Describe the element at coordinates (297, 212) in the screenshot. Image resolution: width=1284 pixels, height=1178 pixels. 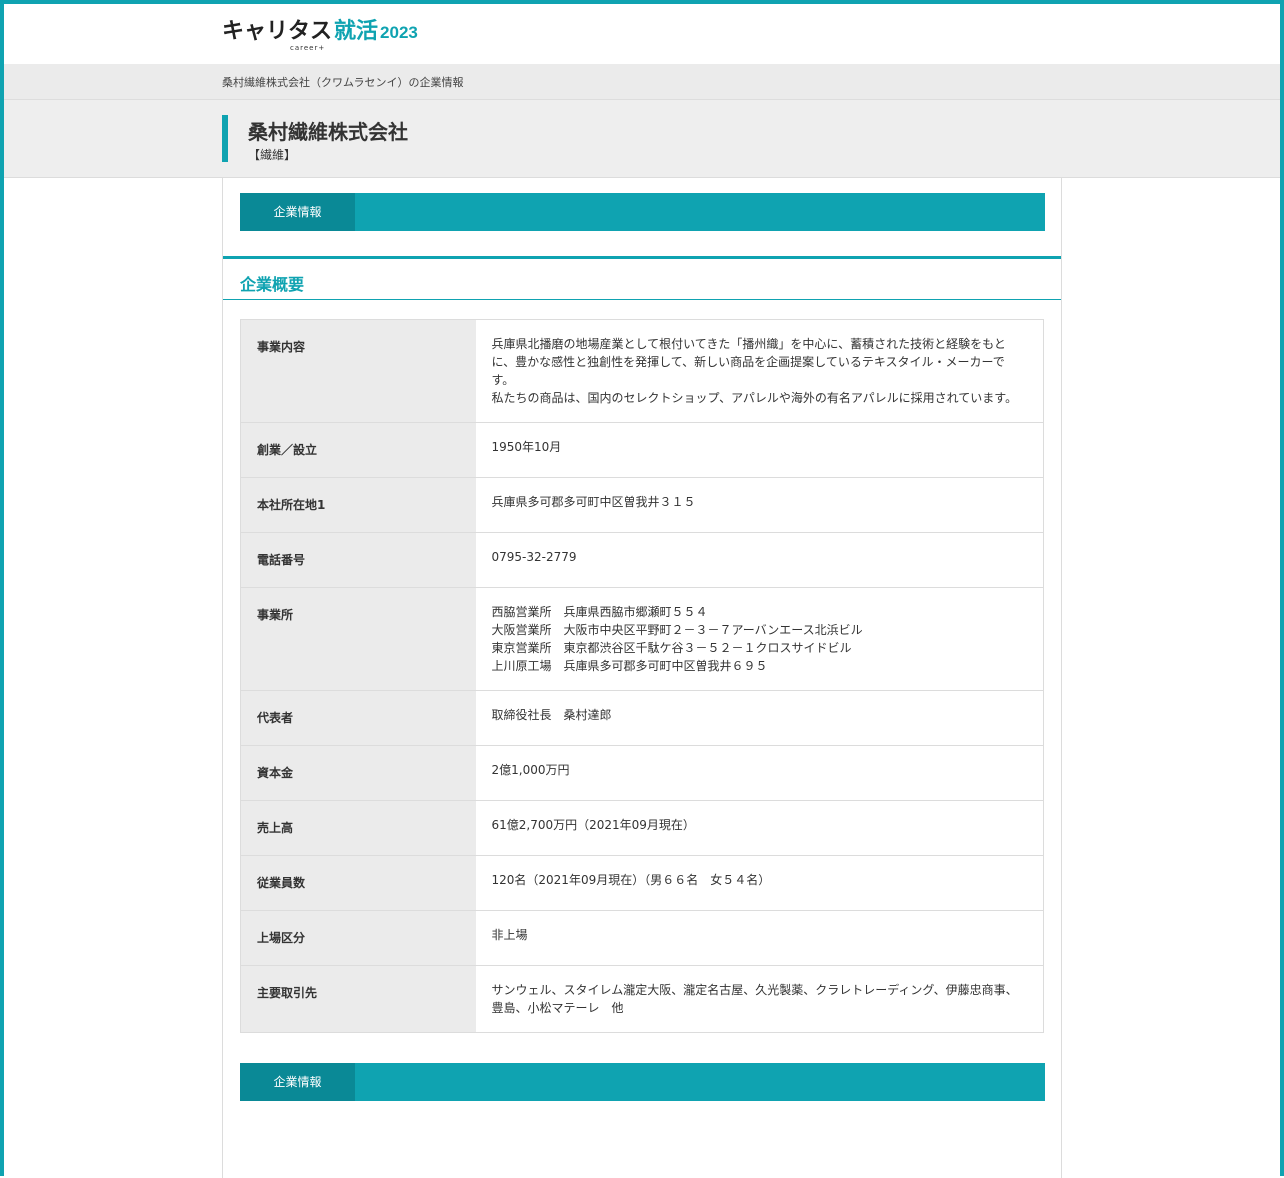
I see `tab-company-info: 企業情報` at that location.